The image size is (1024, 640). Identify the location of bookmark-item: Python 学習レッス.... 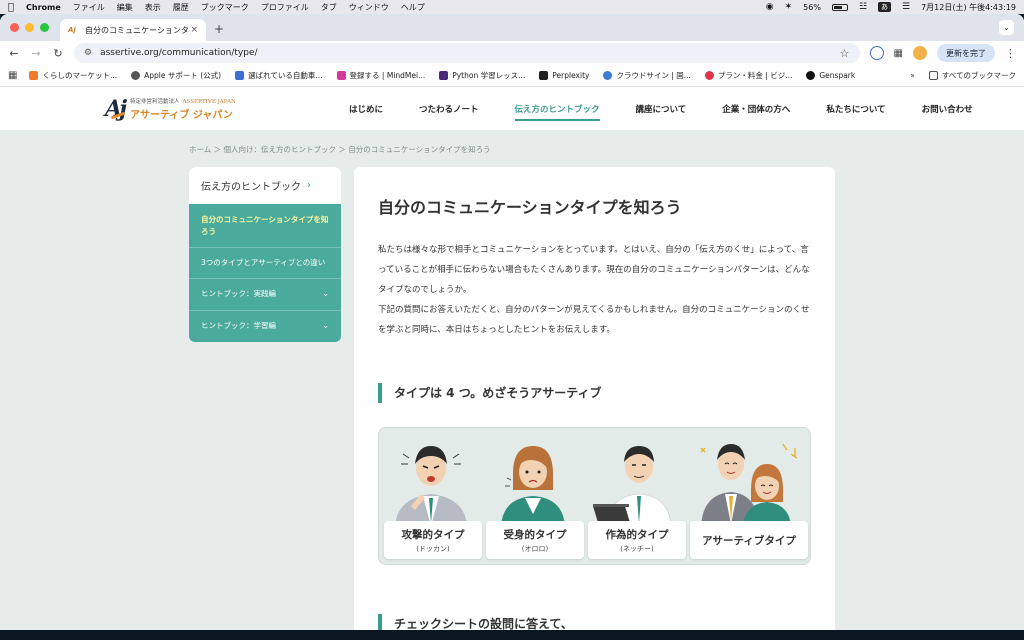
(482, 75).